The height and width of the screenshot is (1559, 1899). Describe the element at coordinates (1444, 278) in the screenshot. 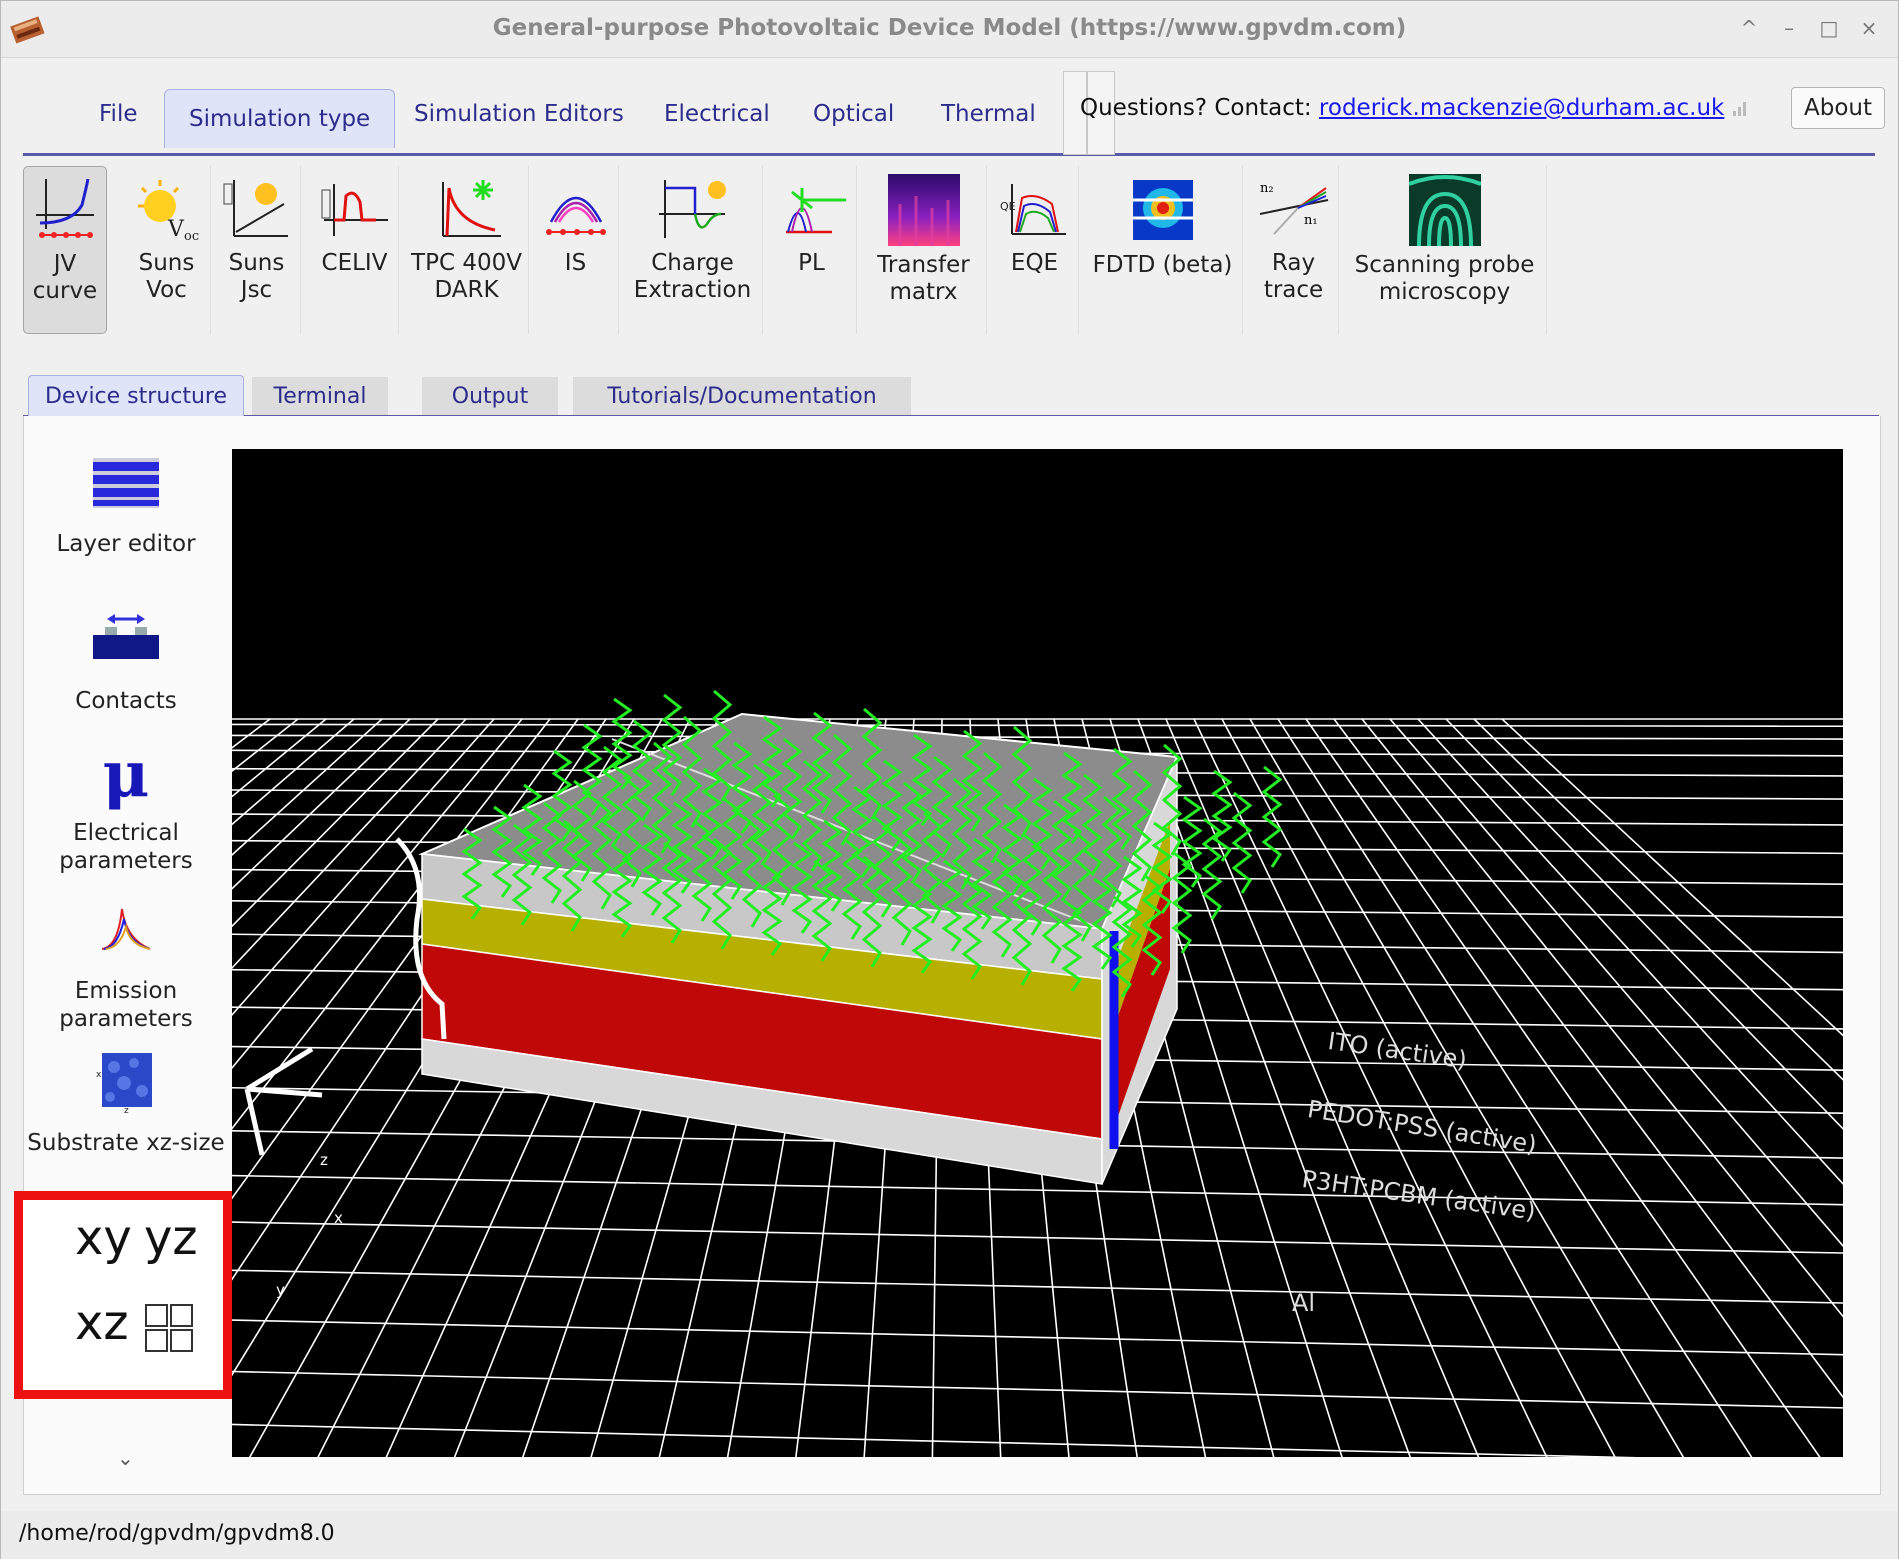

I see `tool-label: Scanning probe microscopy` at that location.